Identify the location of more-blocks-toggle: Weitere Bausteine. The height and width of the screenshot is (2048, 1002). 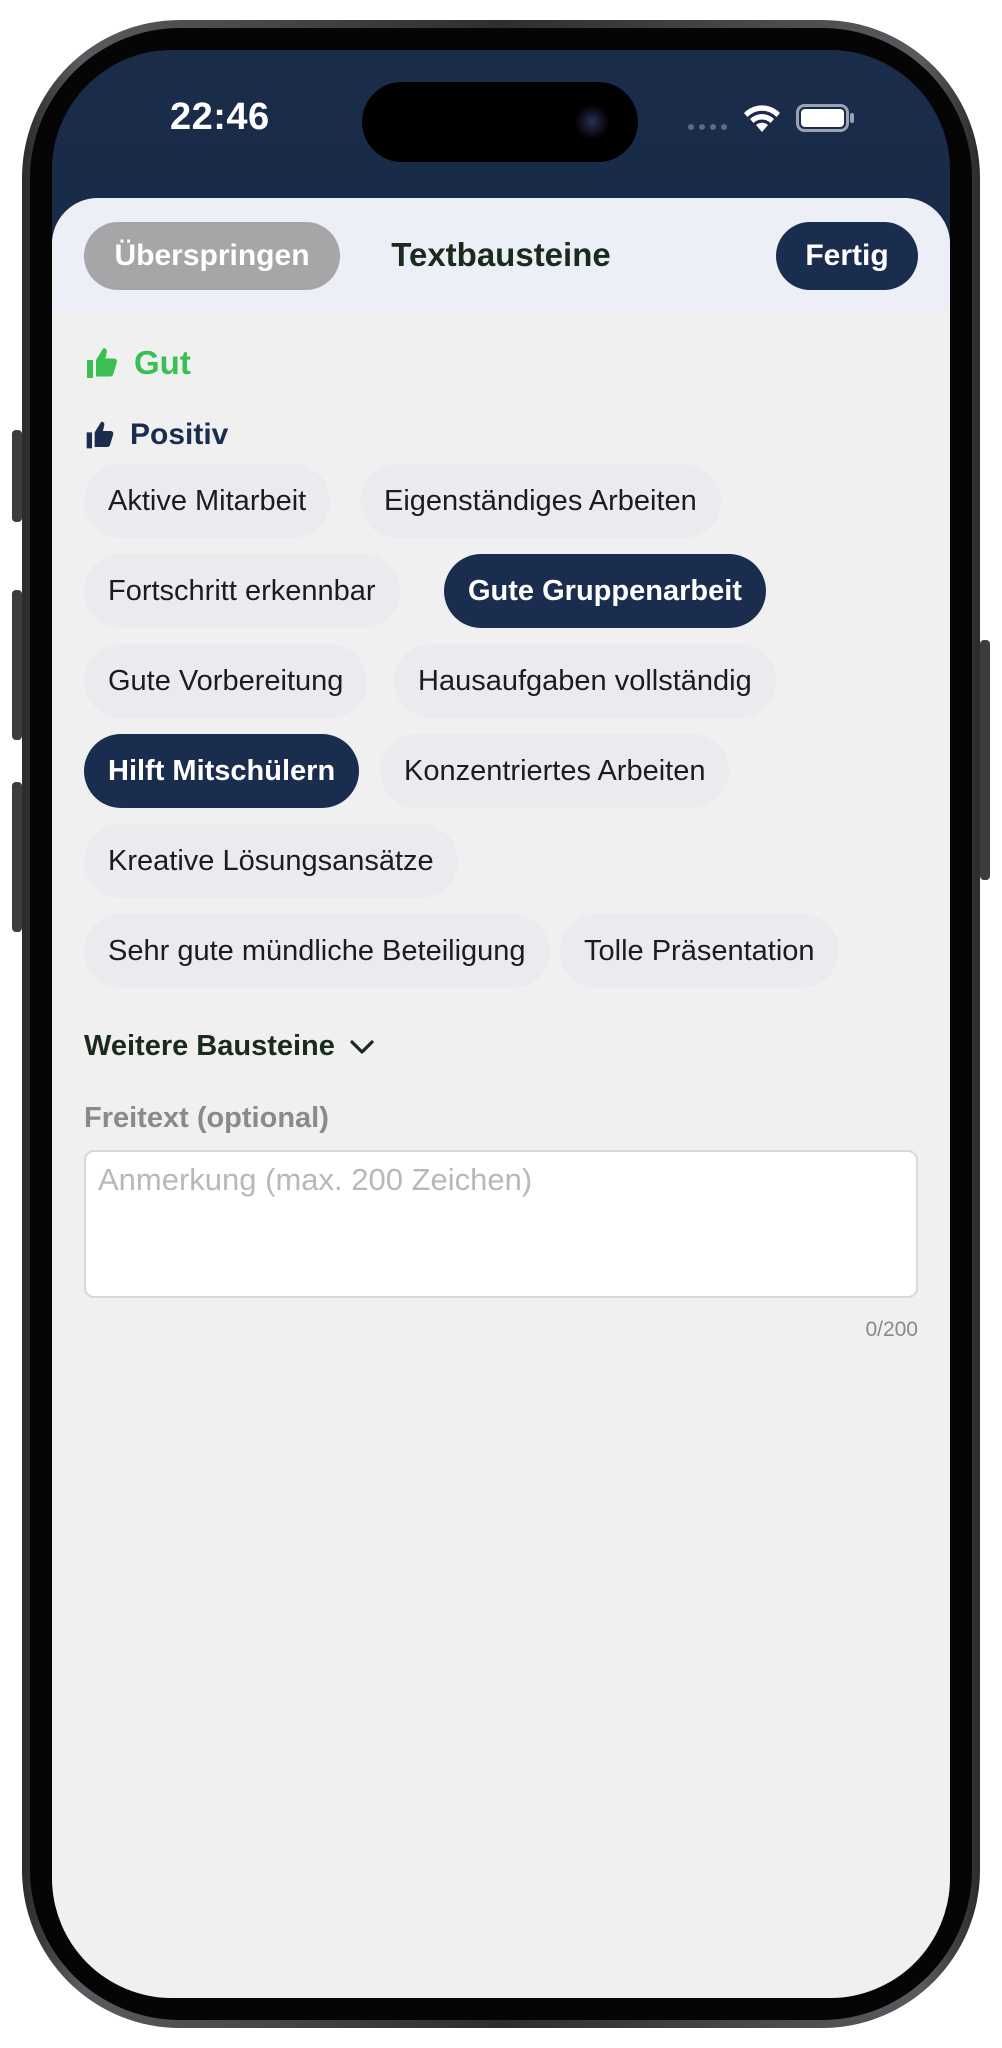
(229, 1046).